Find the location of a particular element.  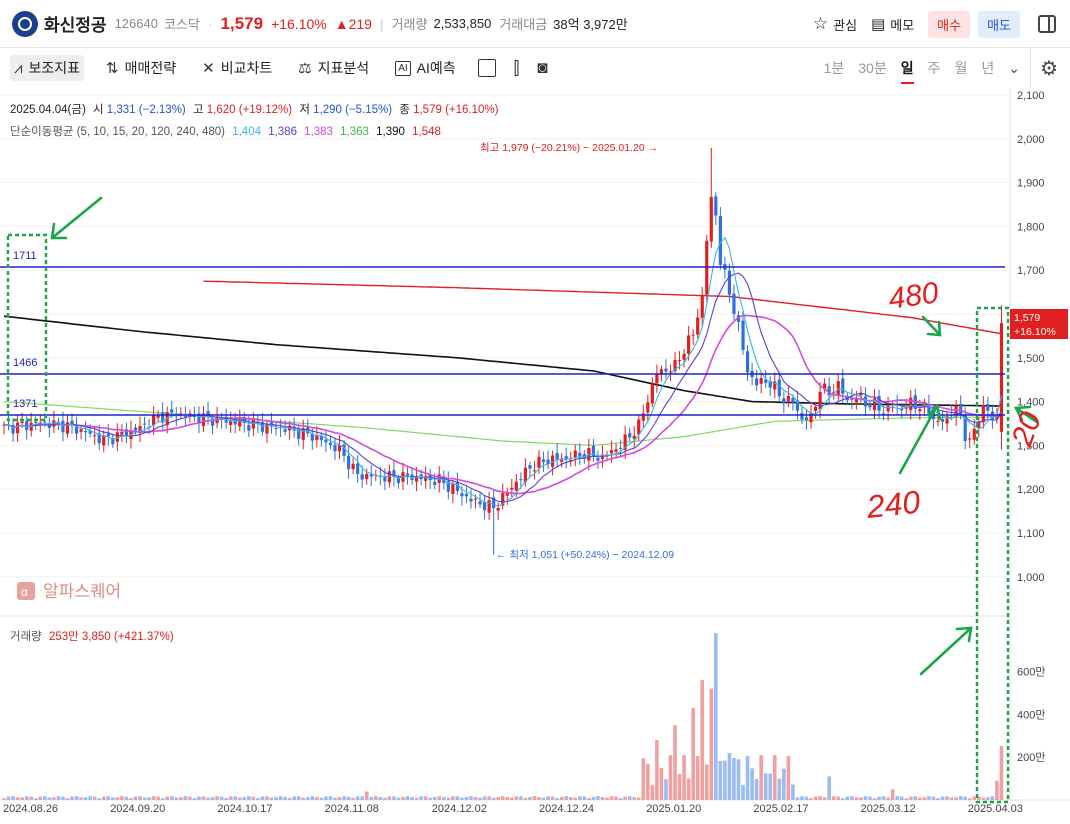

indicators-button: ⩘ 보조지표 is located at coordinates (47, 68).